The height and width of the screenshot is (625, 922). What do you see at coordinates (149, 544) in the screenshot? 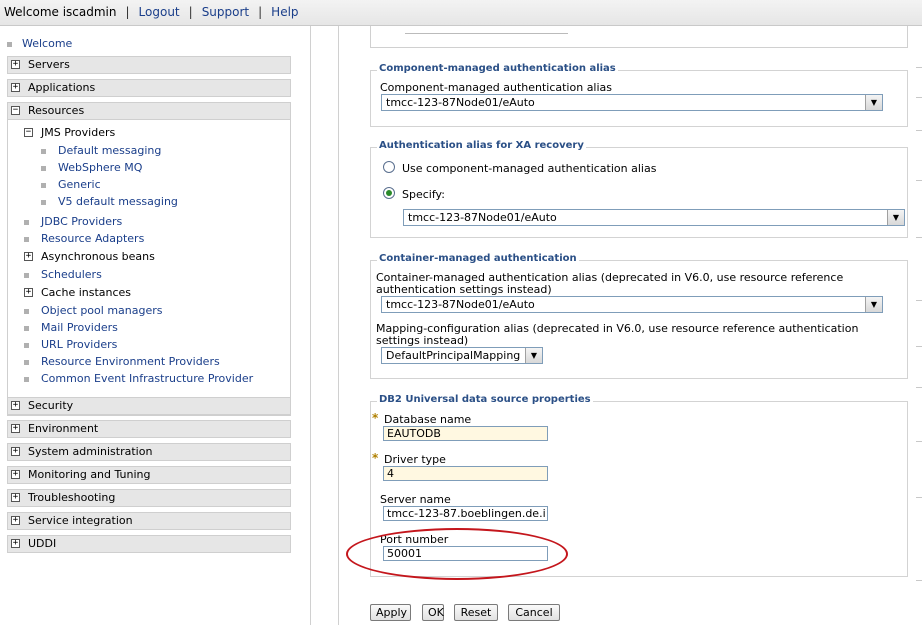
I see `nav-category-uddi: + UDDI` at bounding box center [149, 544].